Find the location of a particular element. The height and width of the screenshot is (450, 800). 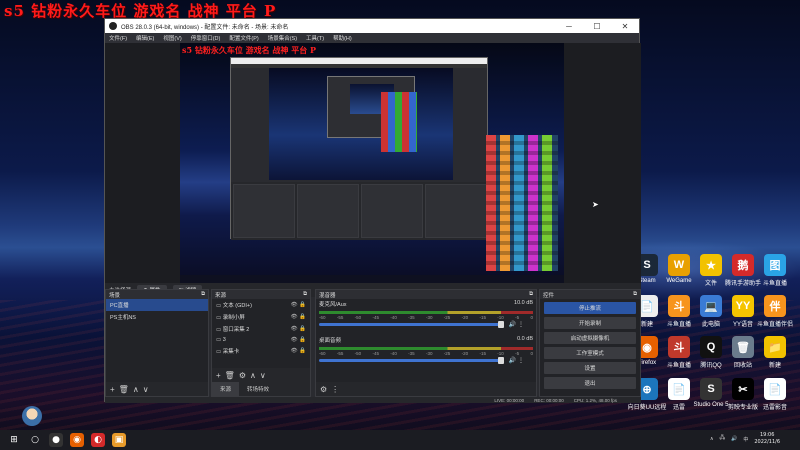

remove-source-icon: 🗑 is located at coordinates (230, 375).